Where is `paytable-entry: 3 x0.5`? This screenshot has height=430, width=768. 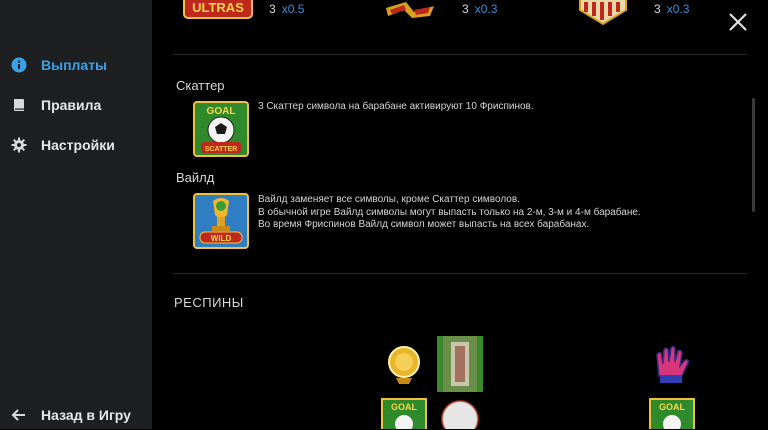
paytable-entry: 3 x0.5 is located at coordinates (286, 9).